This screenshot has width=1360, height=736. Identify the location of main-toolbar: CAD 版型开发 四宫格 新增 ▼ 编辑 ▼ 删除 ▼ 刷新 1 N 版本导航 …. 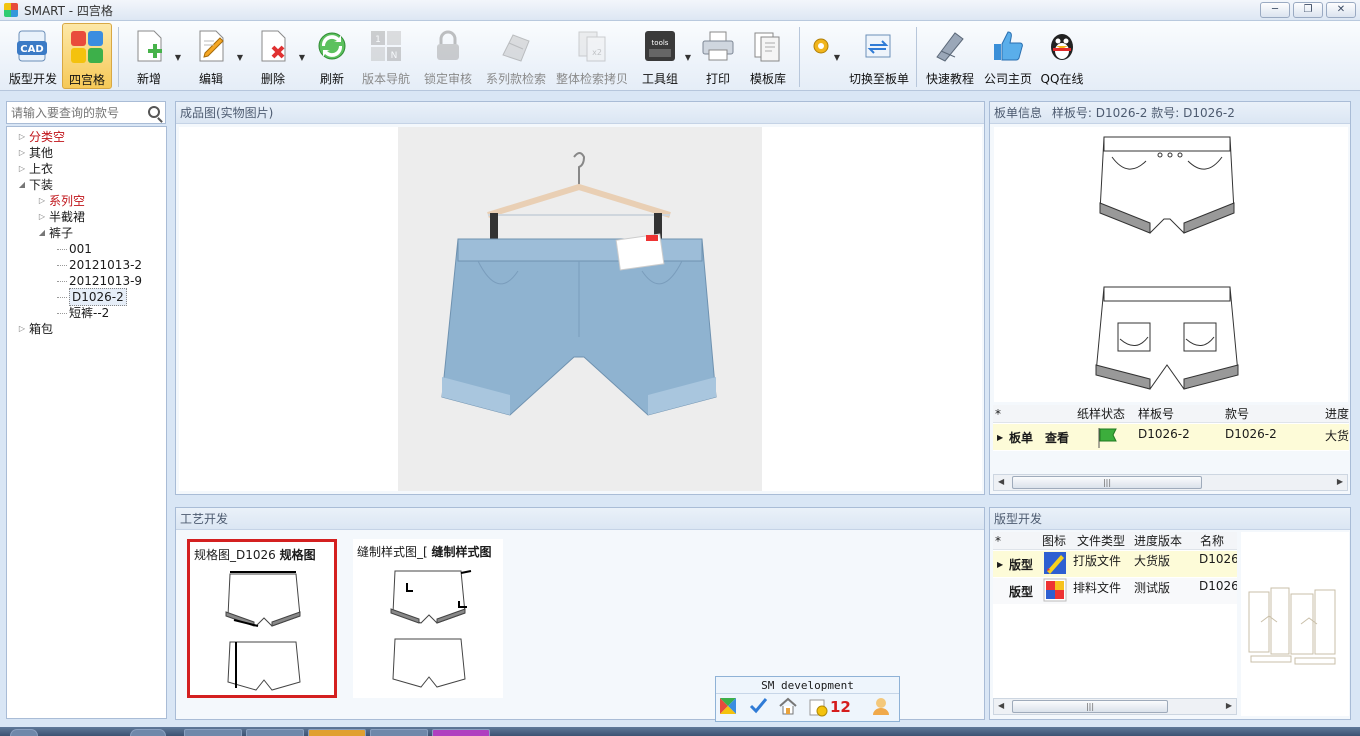
(680, 56).